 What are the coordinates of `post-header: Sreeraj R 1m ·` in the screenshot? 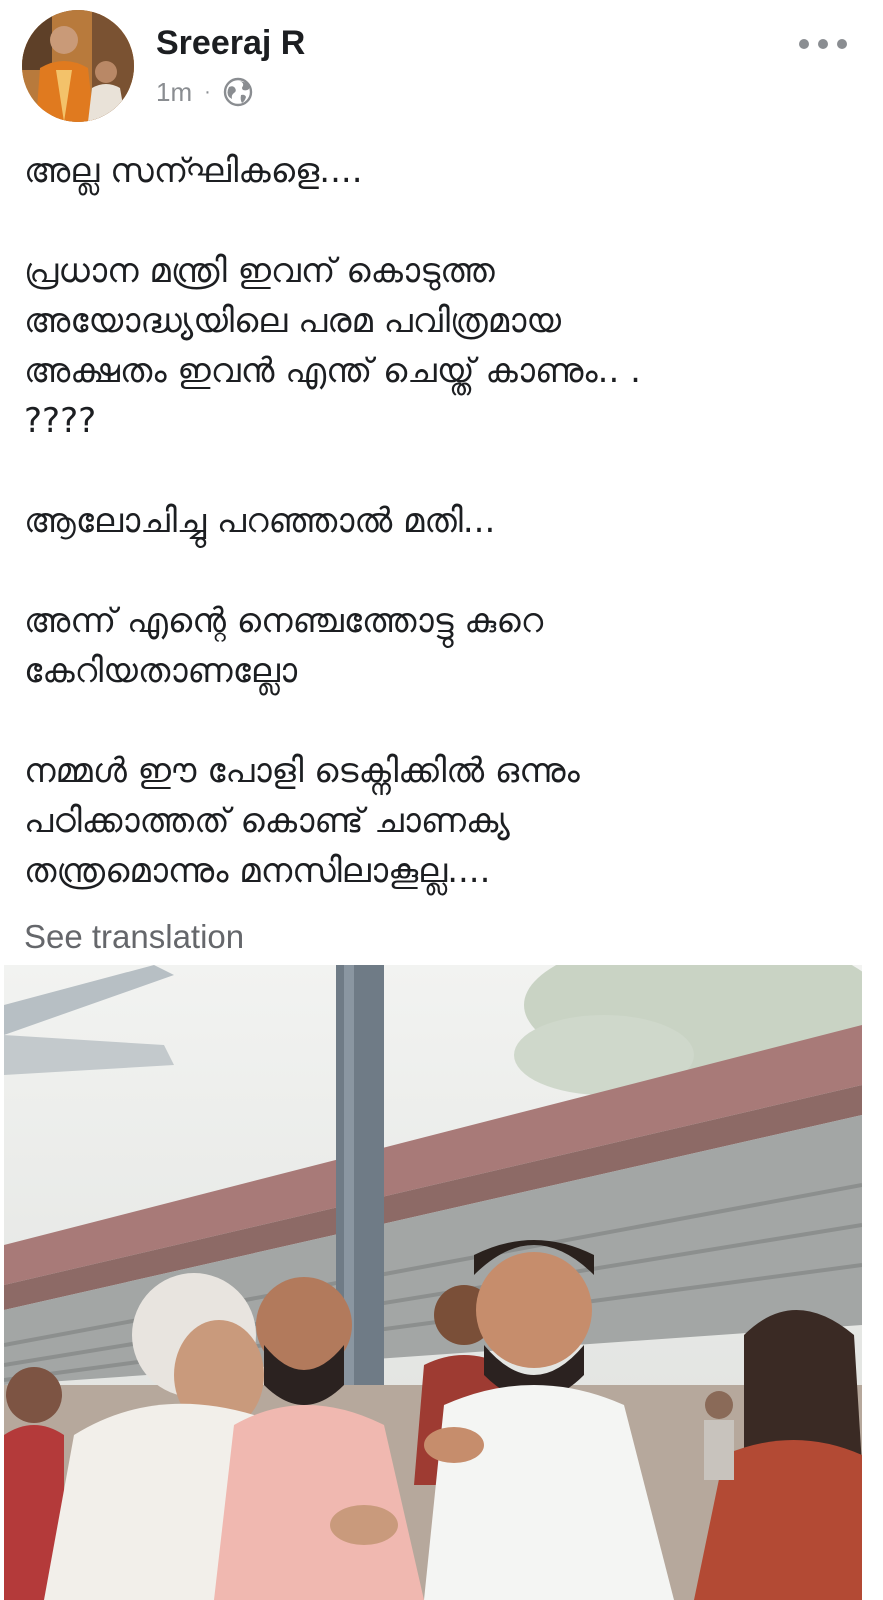 It's located at (441, 65).